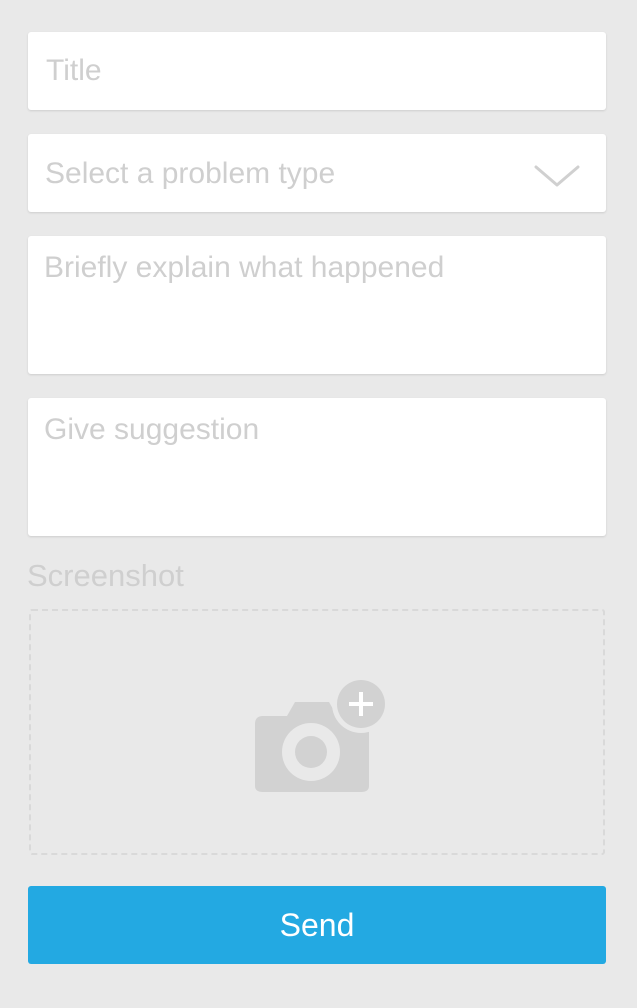  I want to click on title-input, so click(317, 71).